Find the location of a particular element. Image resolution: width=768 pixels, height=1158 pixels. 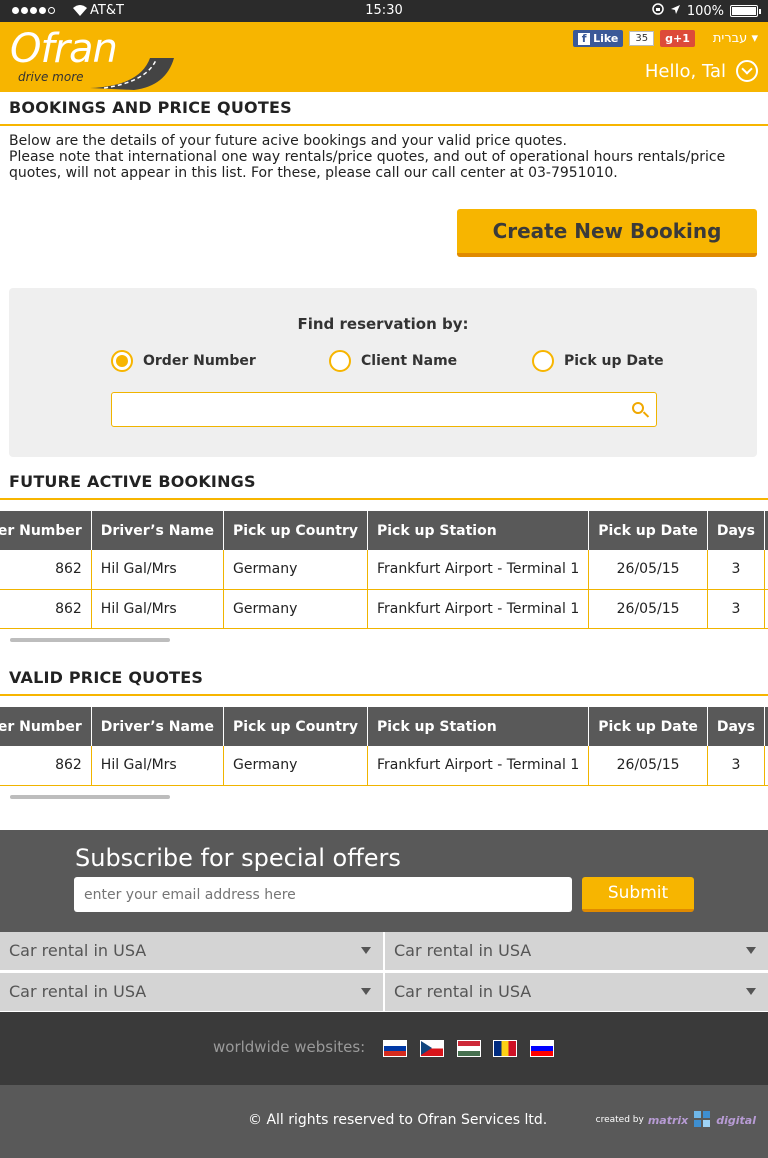

quotes-table-scrollbar is located at coordinates (90, 797).